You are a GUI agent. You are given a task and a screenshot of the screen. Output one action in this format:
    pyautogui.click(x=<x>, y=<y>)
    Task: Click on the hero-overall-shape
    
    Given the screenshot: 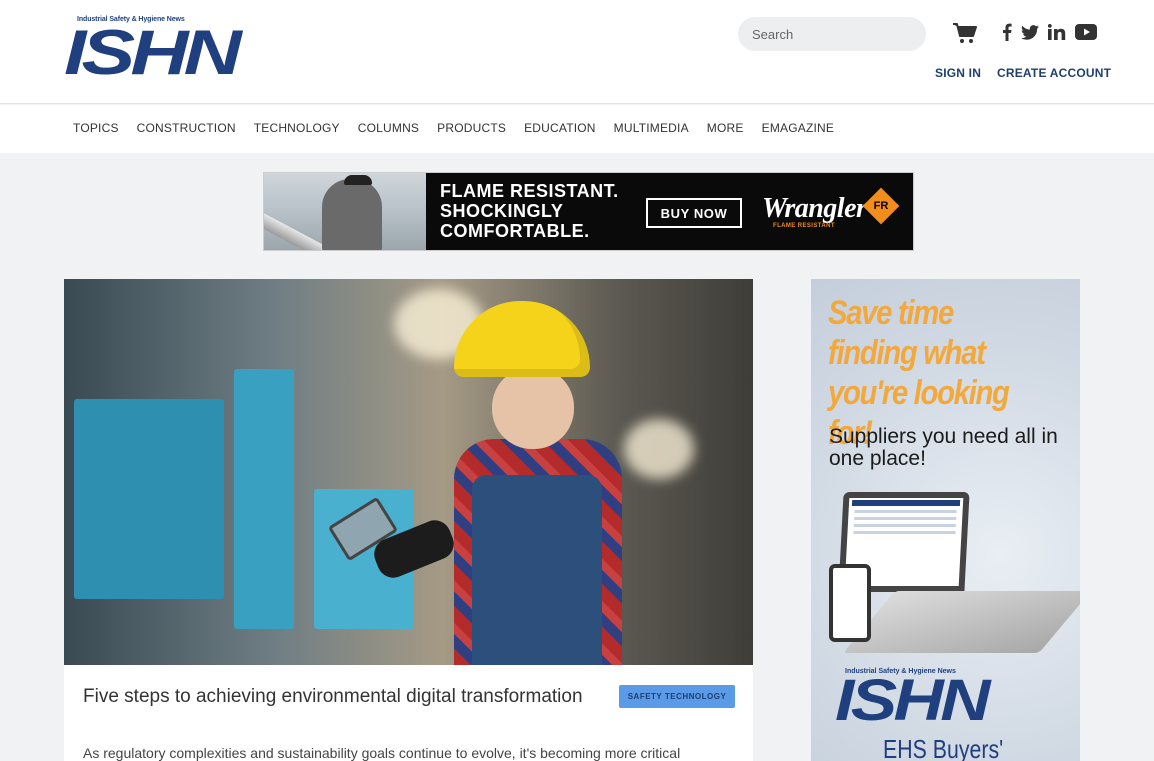 What is the action you would take?
    pyautogui.click(x=537, y=570)
    